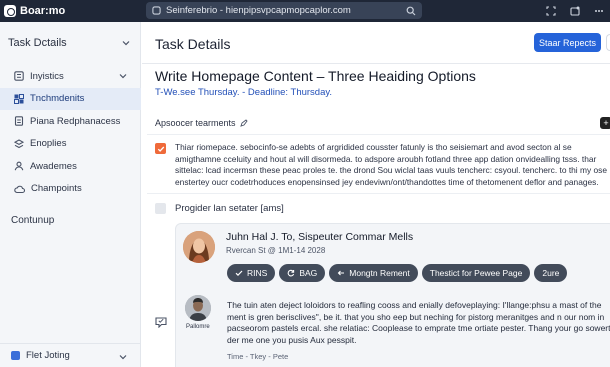 Image resolution: width=610 pixels, height=367 pixels. What do you see at coordinates (320, 237) in the screenshot?
I see `comment-author: Juhn Hal J. To, Sispeuter Commar Mells` at bounding box center [320, 237].